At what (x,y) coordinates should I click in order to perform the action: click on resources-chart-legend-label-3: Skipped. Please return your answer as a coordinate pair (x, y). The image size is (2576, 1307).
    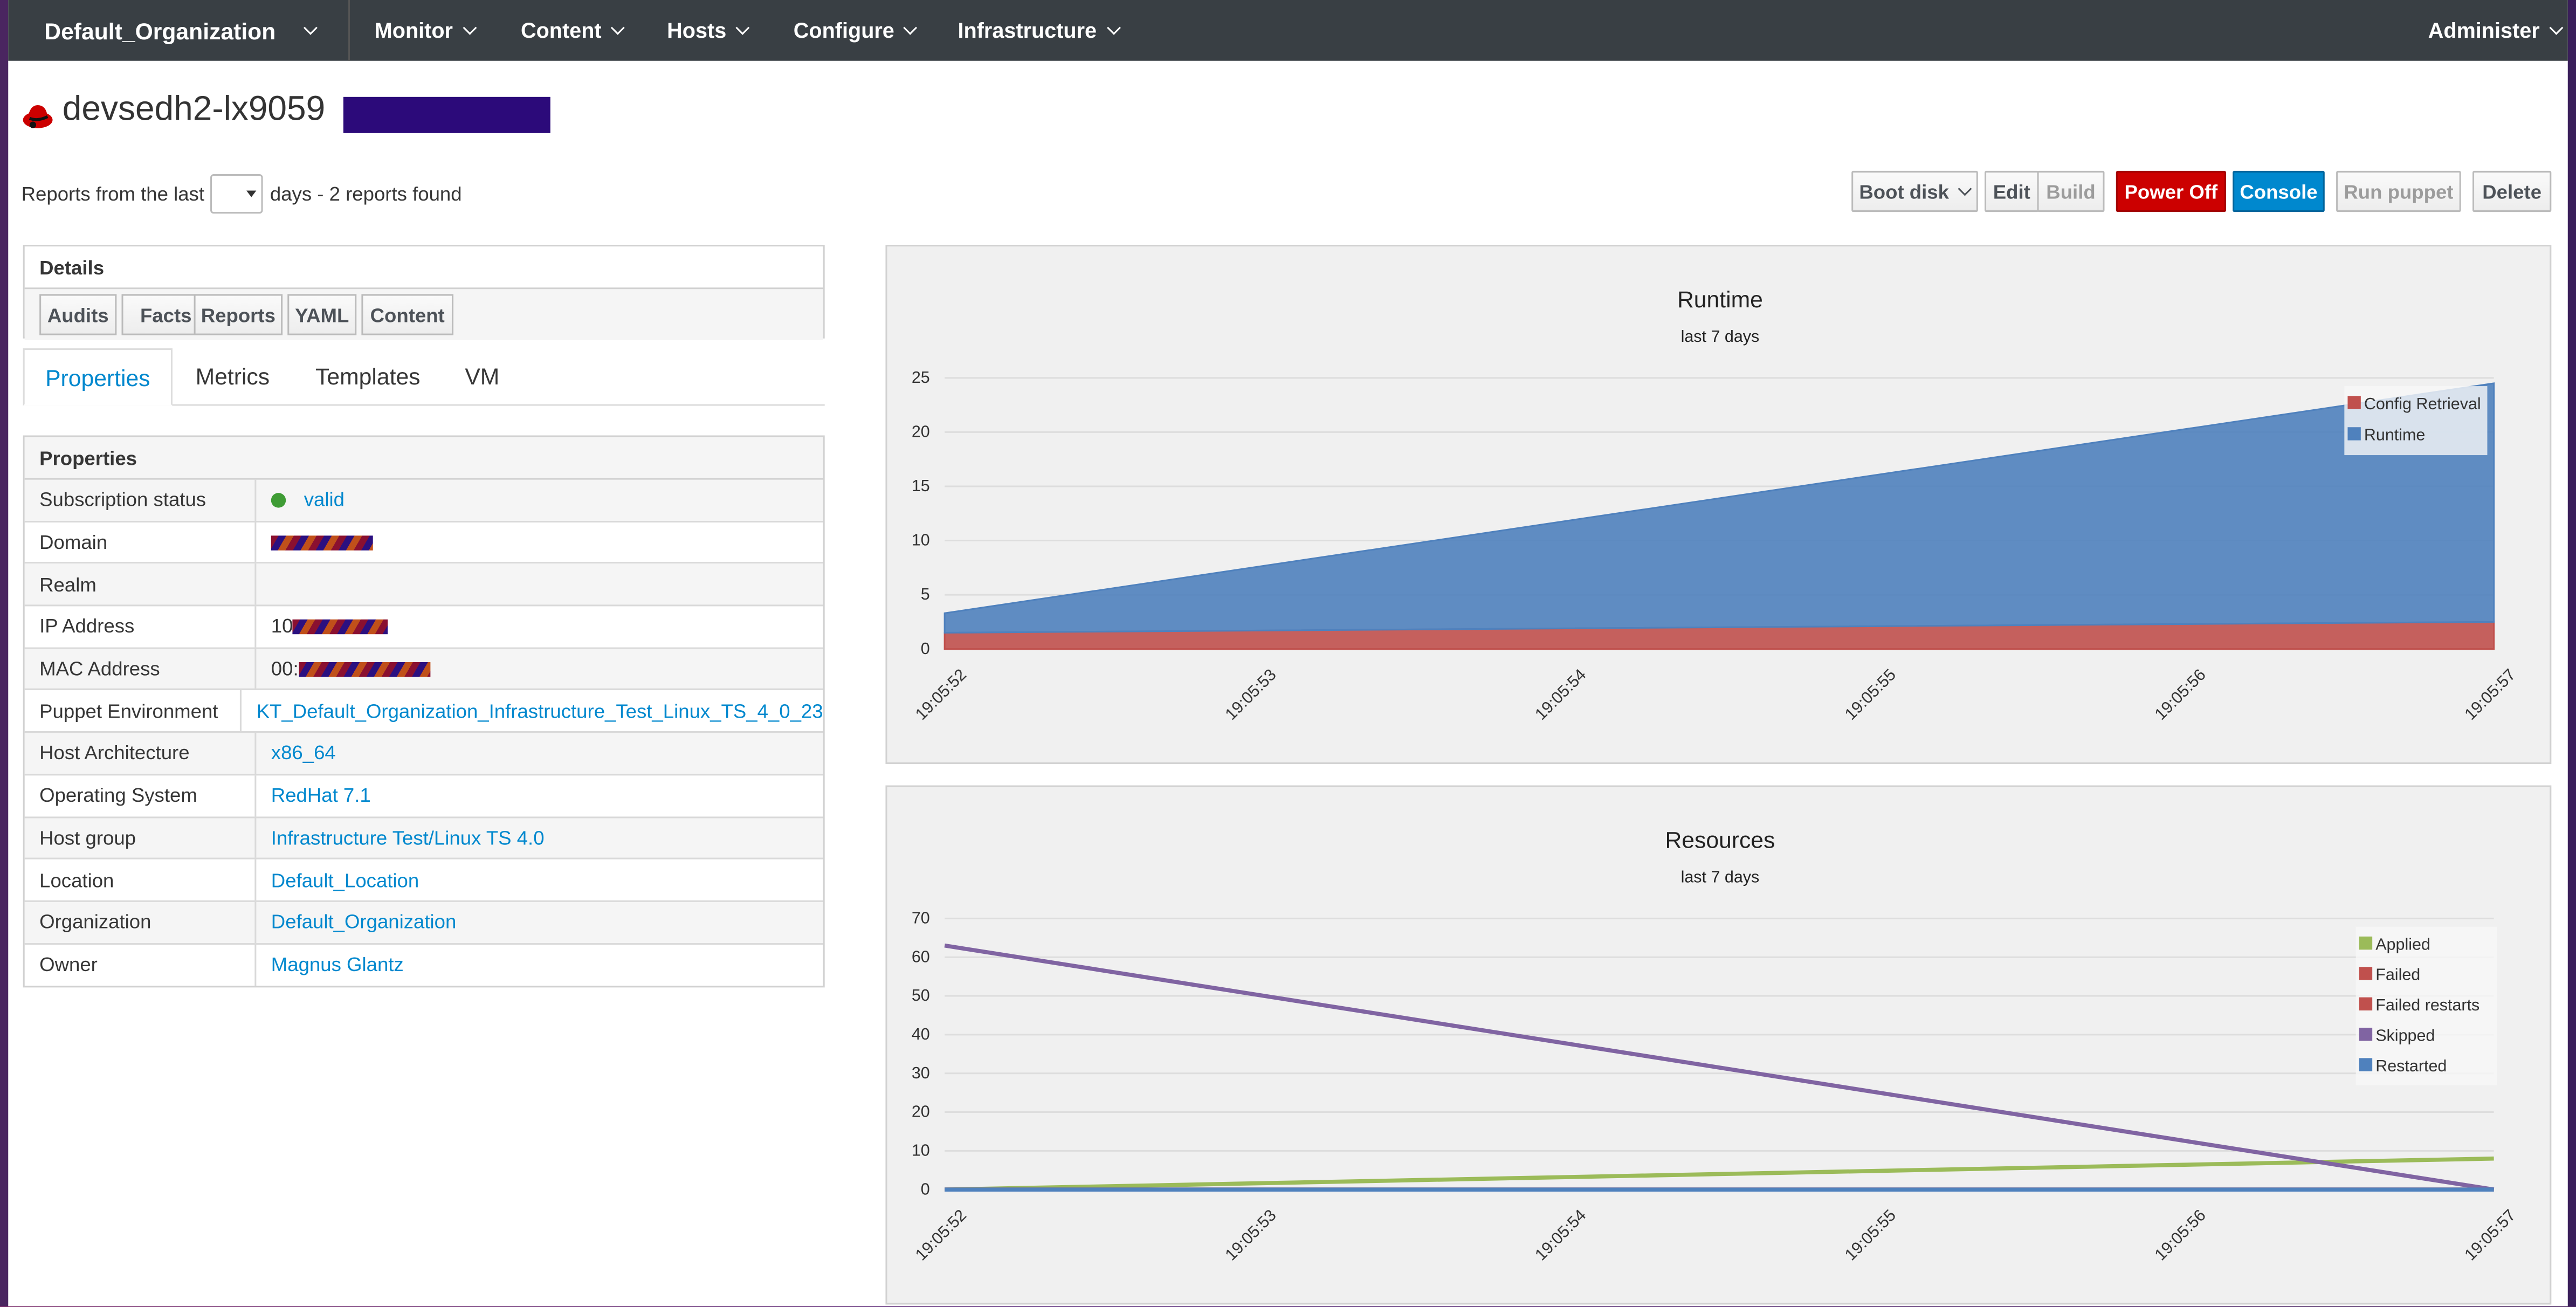
    Looking at the image, I should click on (2405, 1035).